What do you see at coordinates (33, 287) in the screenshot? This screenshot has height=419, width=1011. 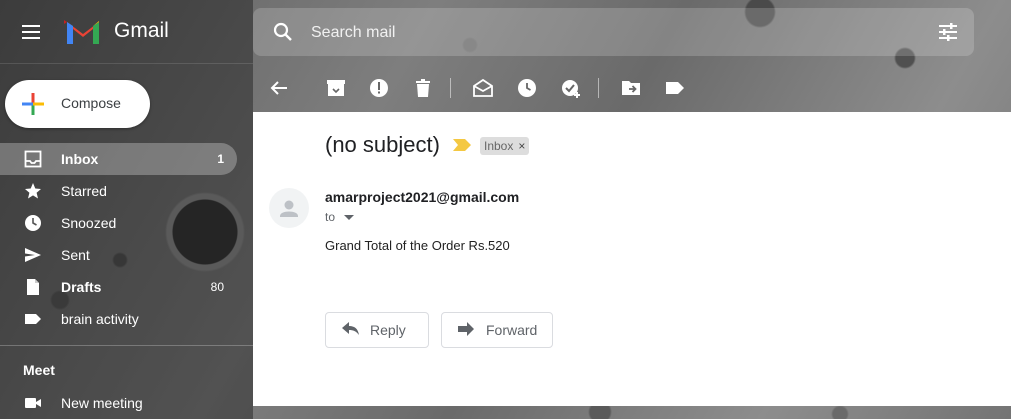 I see `draft-icon` at bounding box center [33, 287].